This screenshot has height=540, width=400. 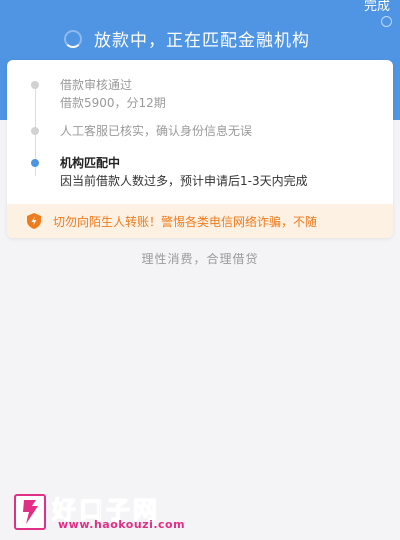 I want to click on status-text: 放款中，正在匹配金融机构, so click(x=202, y=41).